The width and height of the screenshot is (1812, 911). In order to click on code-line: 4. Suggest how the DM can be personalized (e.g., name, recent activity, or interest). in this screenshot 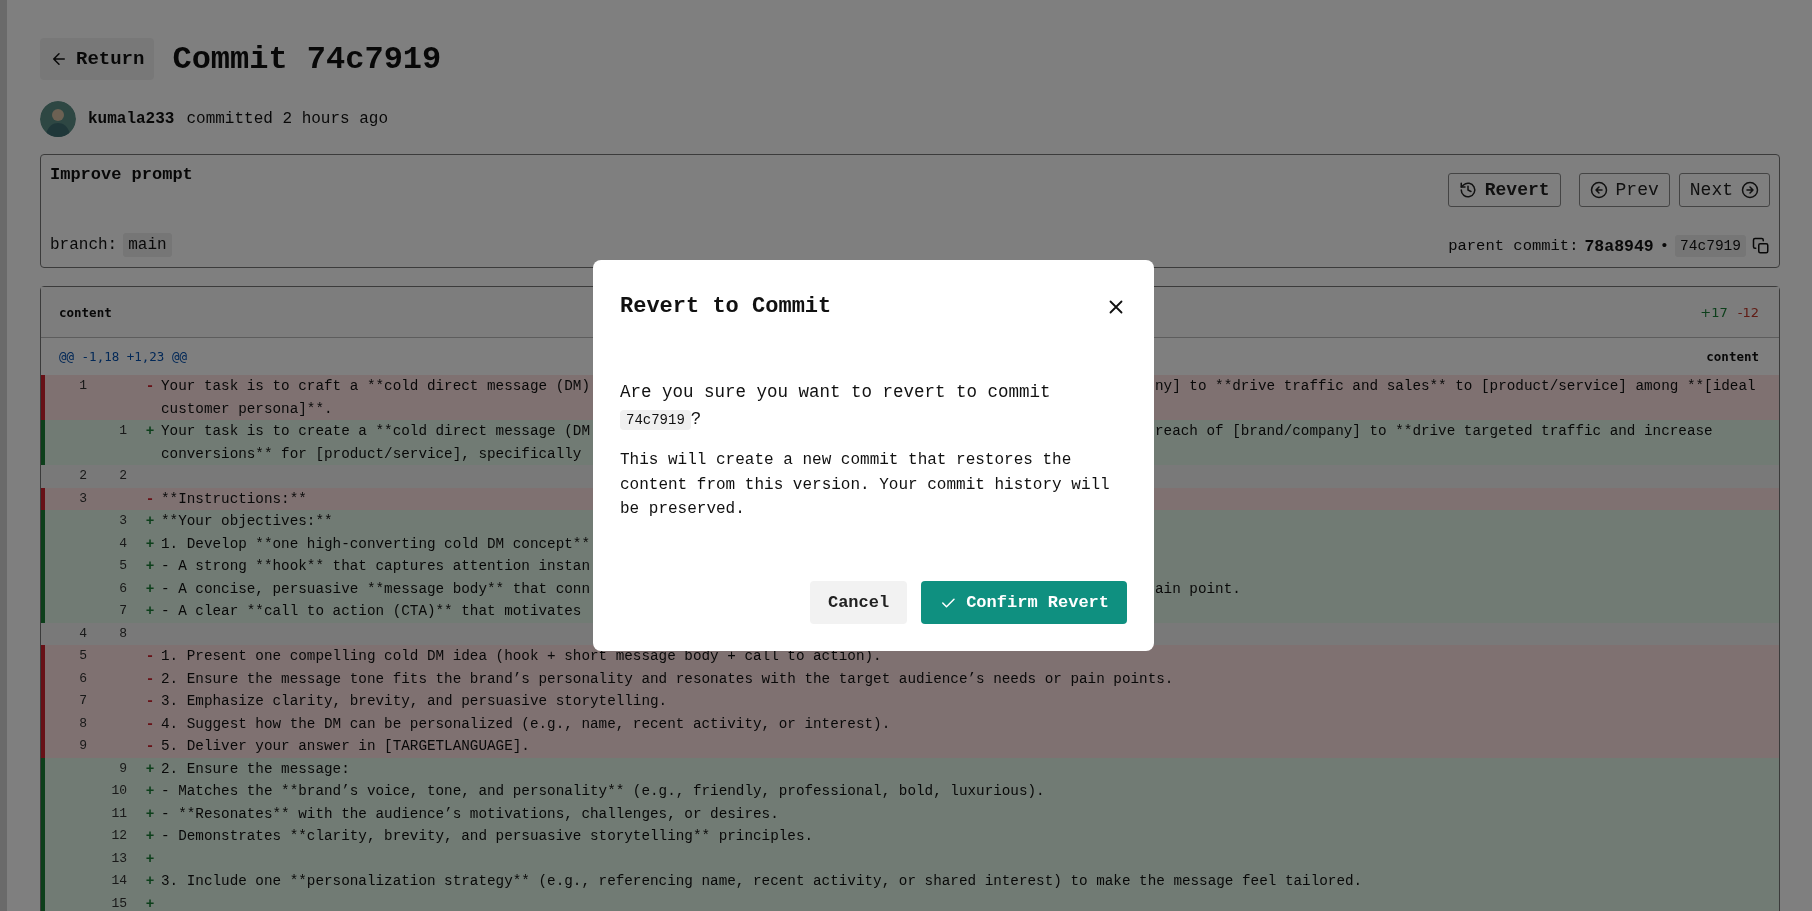, I will do `click(526, 724)`.